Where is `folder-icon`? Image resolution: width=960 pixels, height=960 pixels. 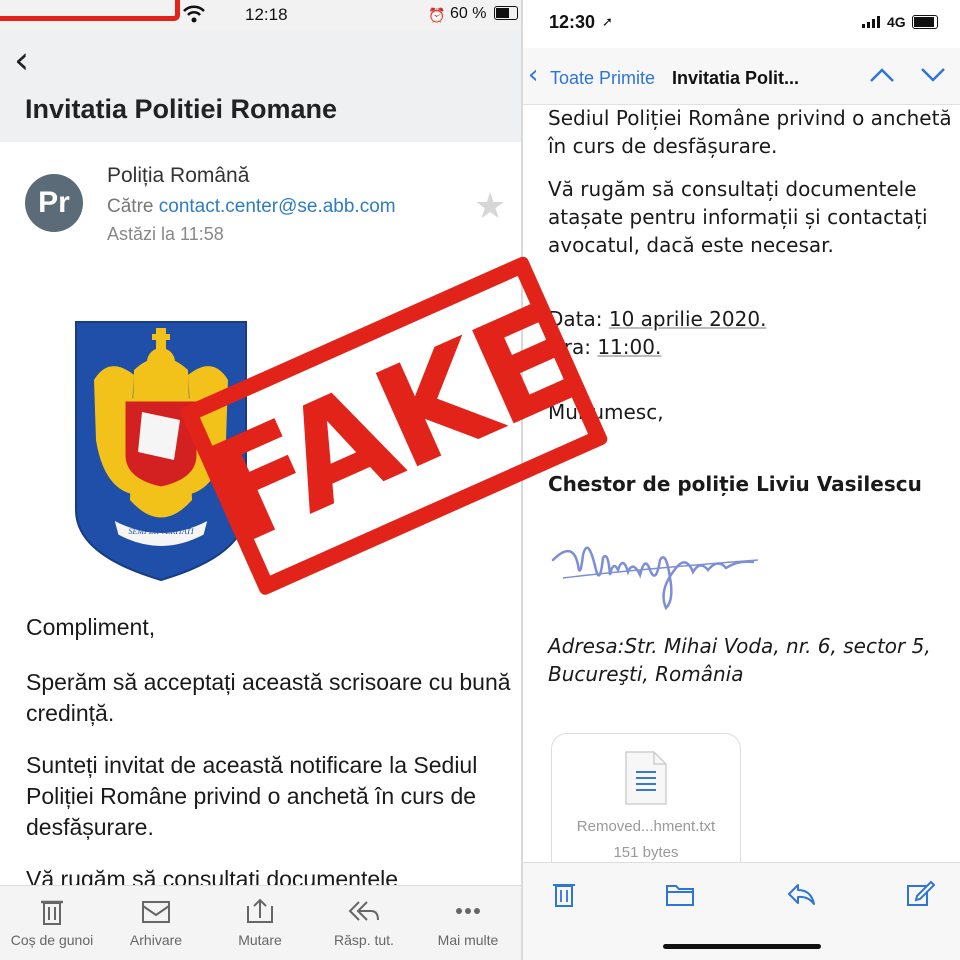 folder-icon is located at coordinates (680, 894).